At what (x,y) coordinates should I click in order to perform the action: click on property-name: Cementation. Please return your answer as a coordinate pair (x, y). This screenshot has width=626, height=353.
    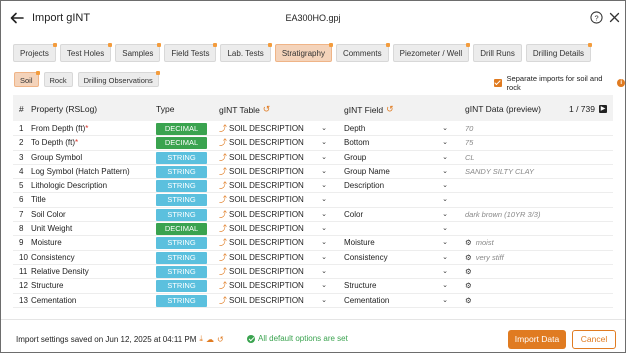
    Looking at the image, I should click on (54, 300).